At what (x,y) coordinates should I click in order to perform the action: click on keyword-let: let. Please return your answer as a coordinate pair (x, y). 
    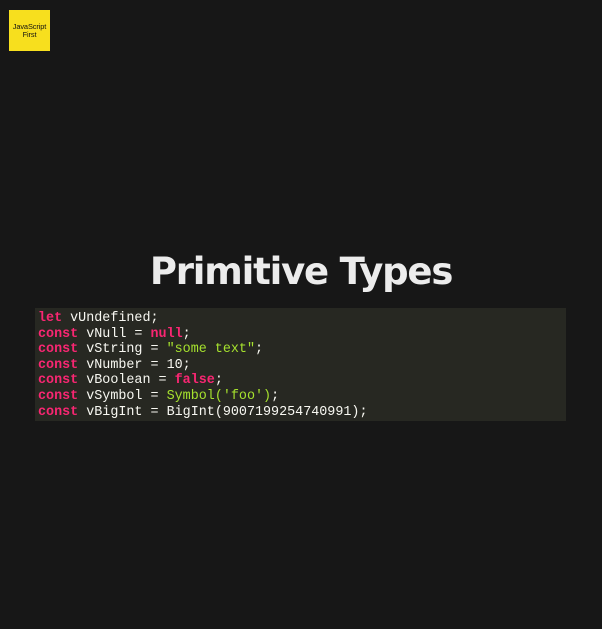
    Looking at the image, I should click on (50, 318).